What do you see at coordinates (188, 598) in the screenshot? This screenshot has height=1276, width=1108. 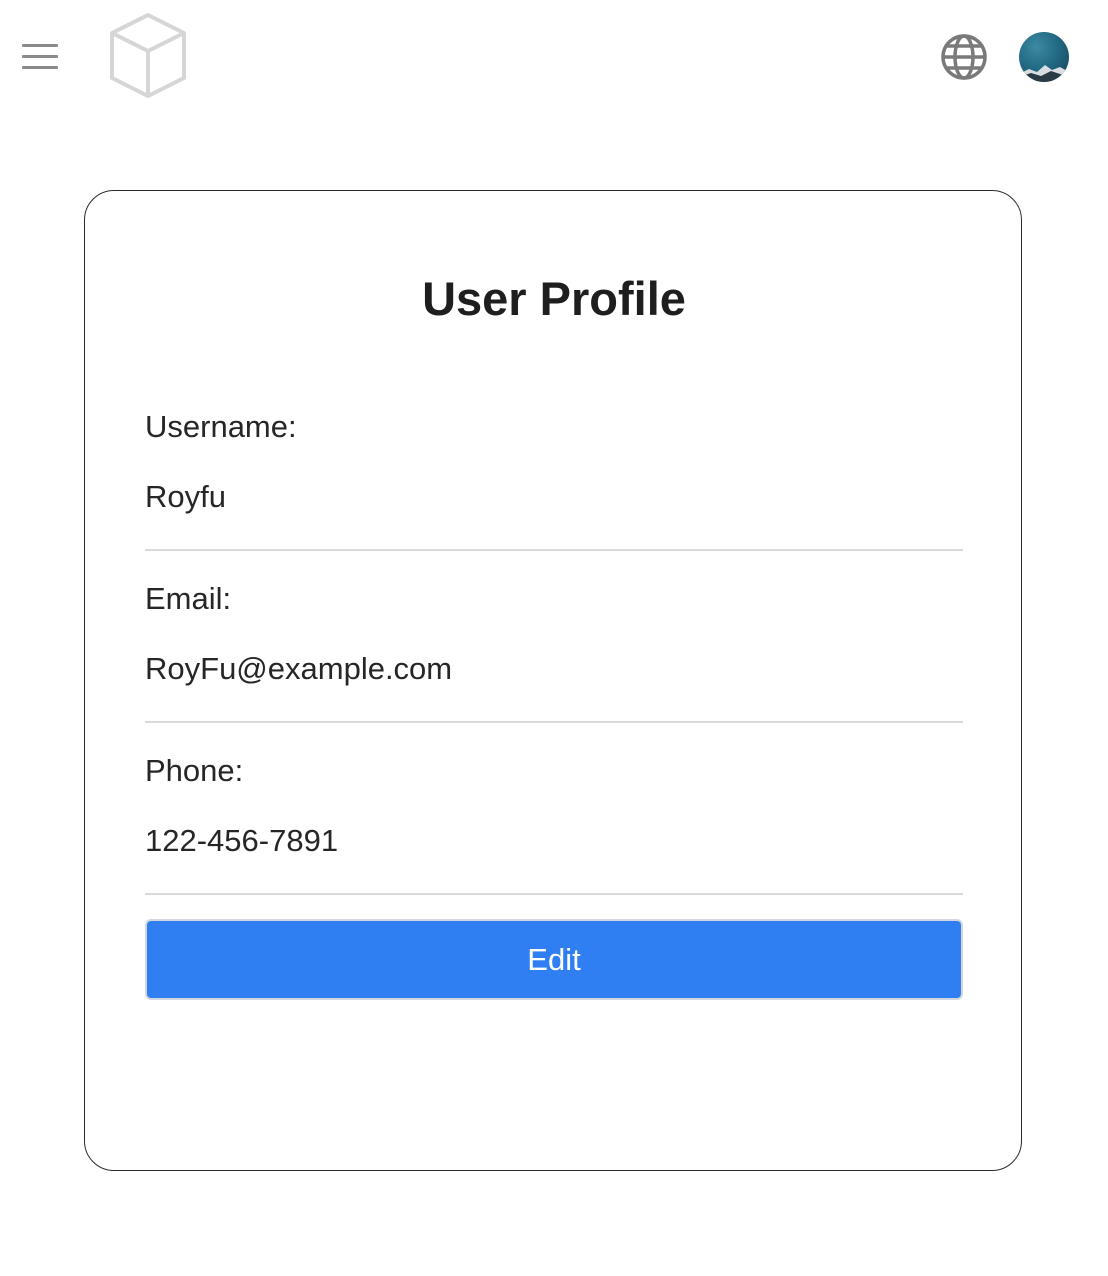 I see `email-label: Email:` at bounding box center [188, 598].